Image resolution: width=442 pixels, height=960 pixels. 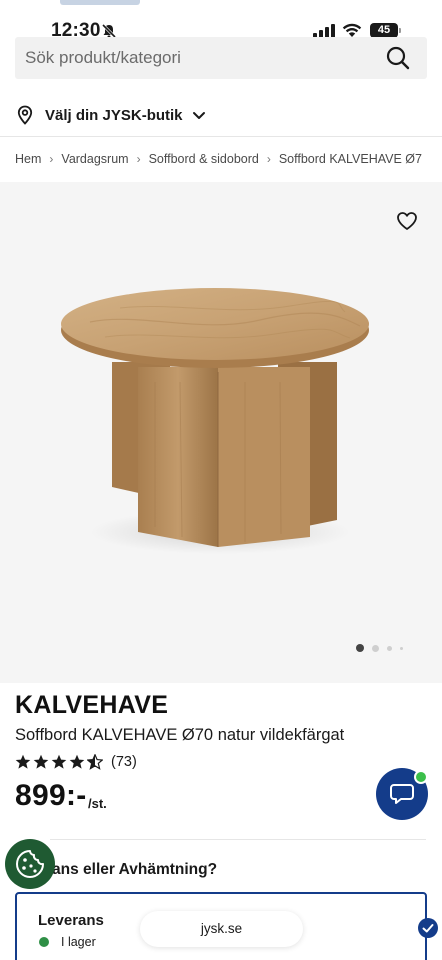 I want to click on chevron-down-icon, so click(x=198, y=115).